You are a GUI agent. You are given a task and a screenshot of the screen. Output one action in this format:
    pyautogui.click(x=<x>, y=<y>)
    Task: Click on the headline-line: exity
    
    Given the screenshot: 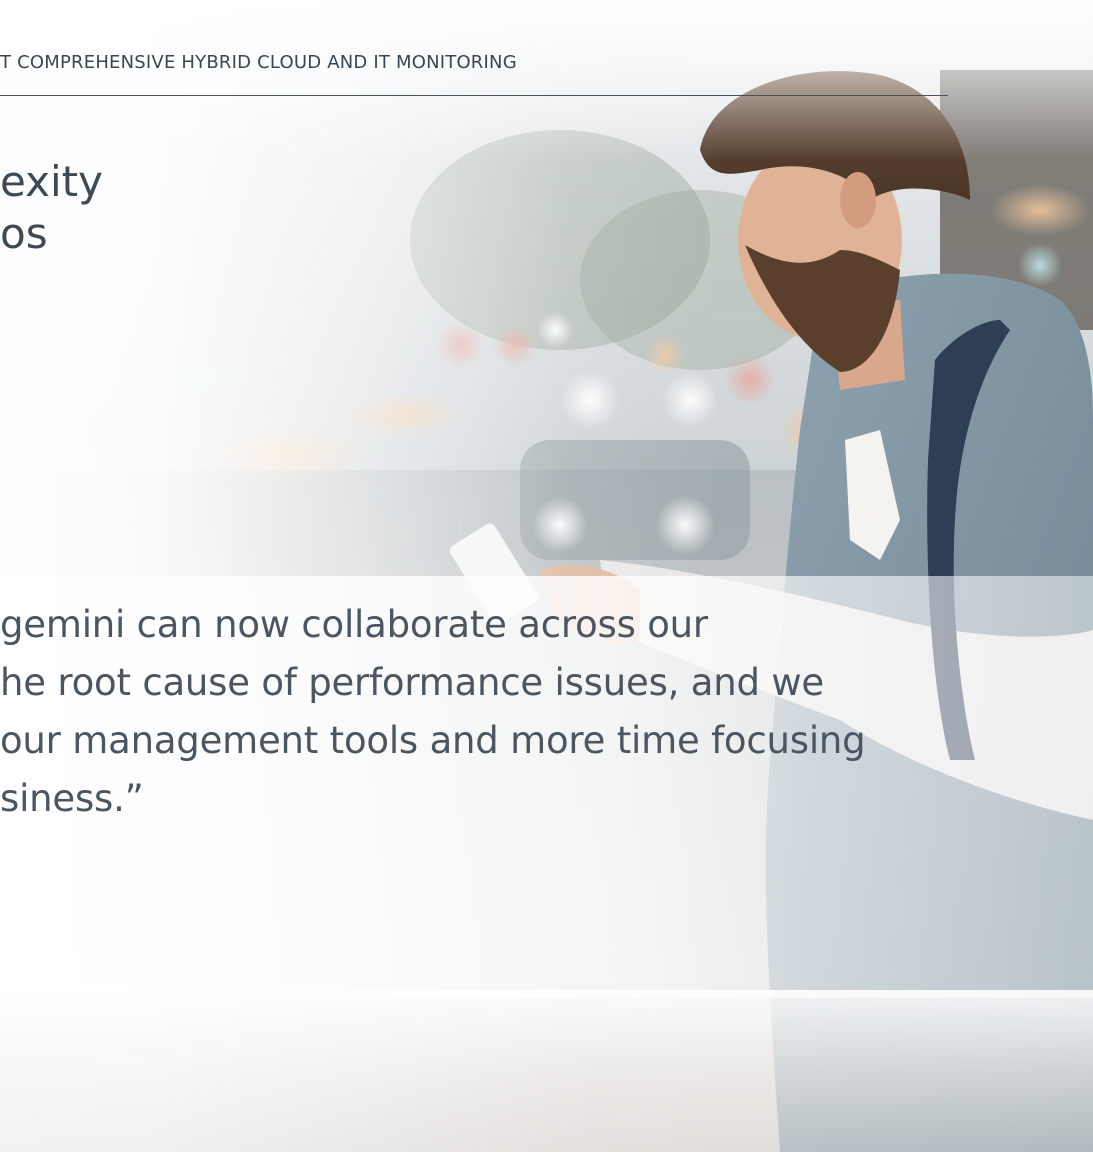 What is the action you would take?
    pyautogui.click(x=51, y=181)
    